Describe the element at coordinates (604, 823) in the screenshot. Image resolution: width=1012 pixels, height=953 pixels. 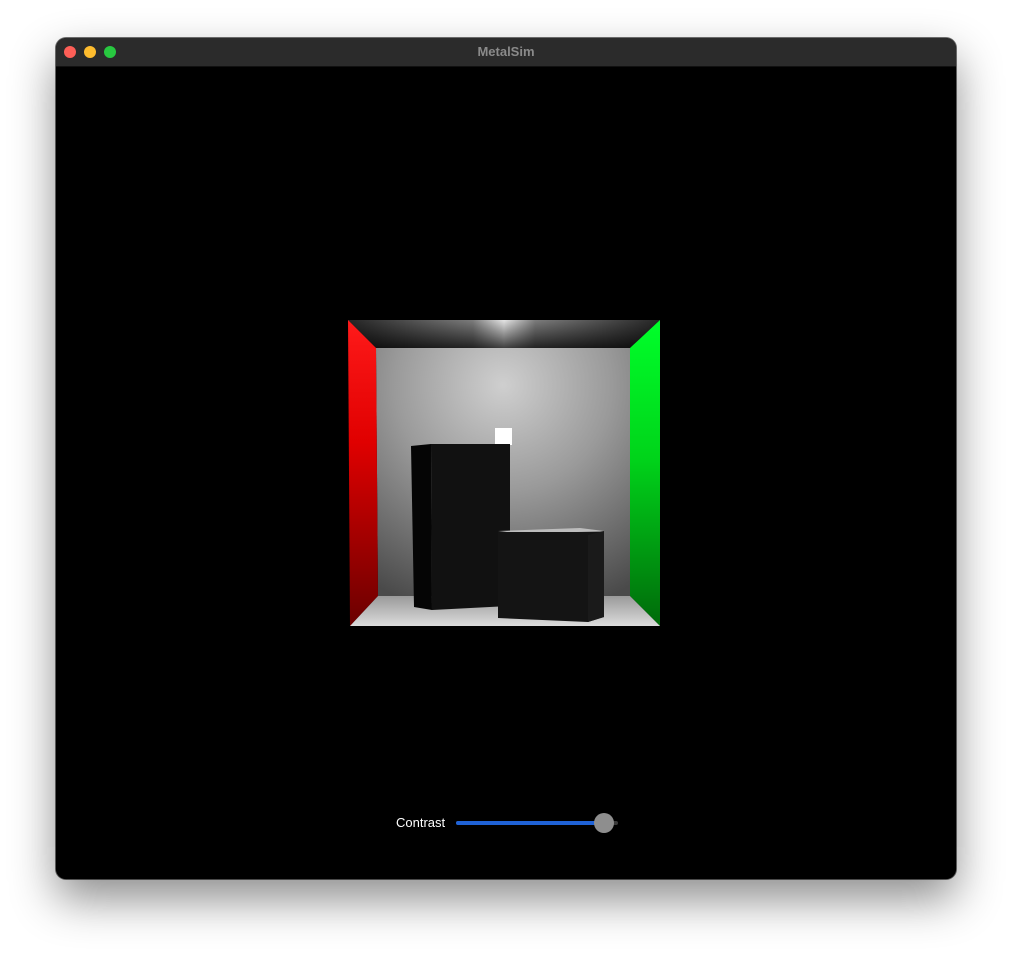
I see `contrast-slider-thumb` at that location.